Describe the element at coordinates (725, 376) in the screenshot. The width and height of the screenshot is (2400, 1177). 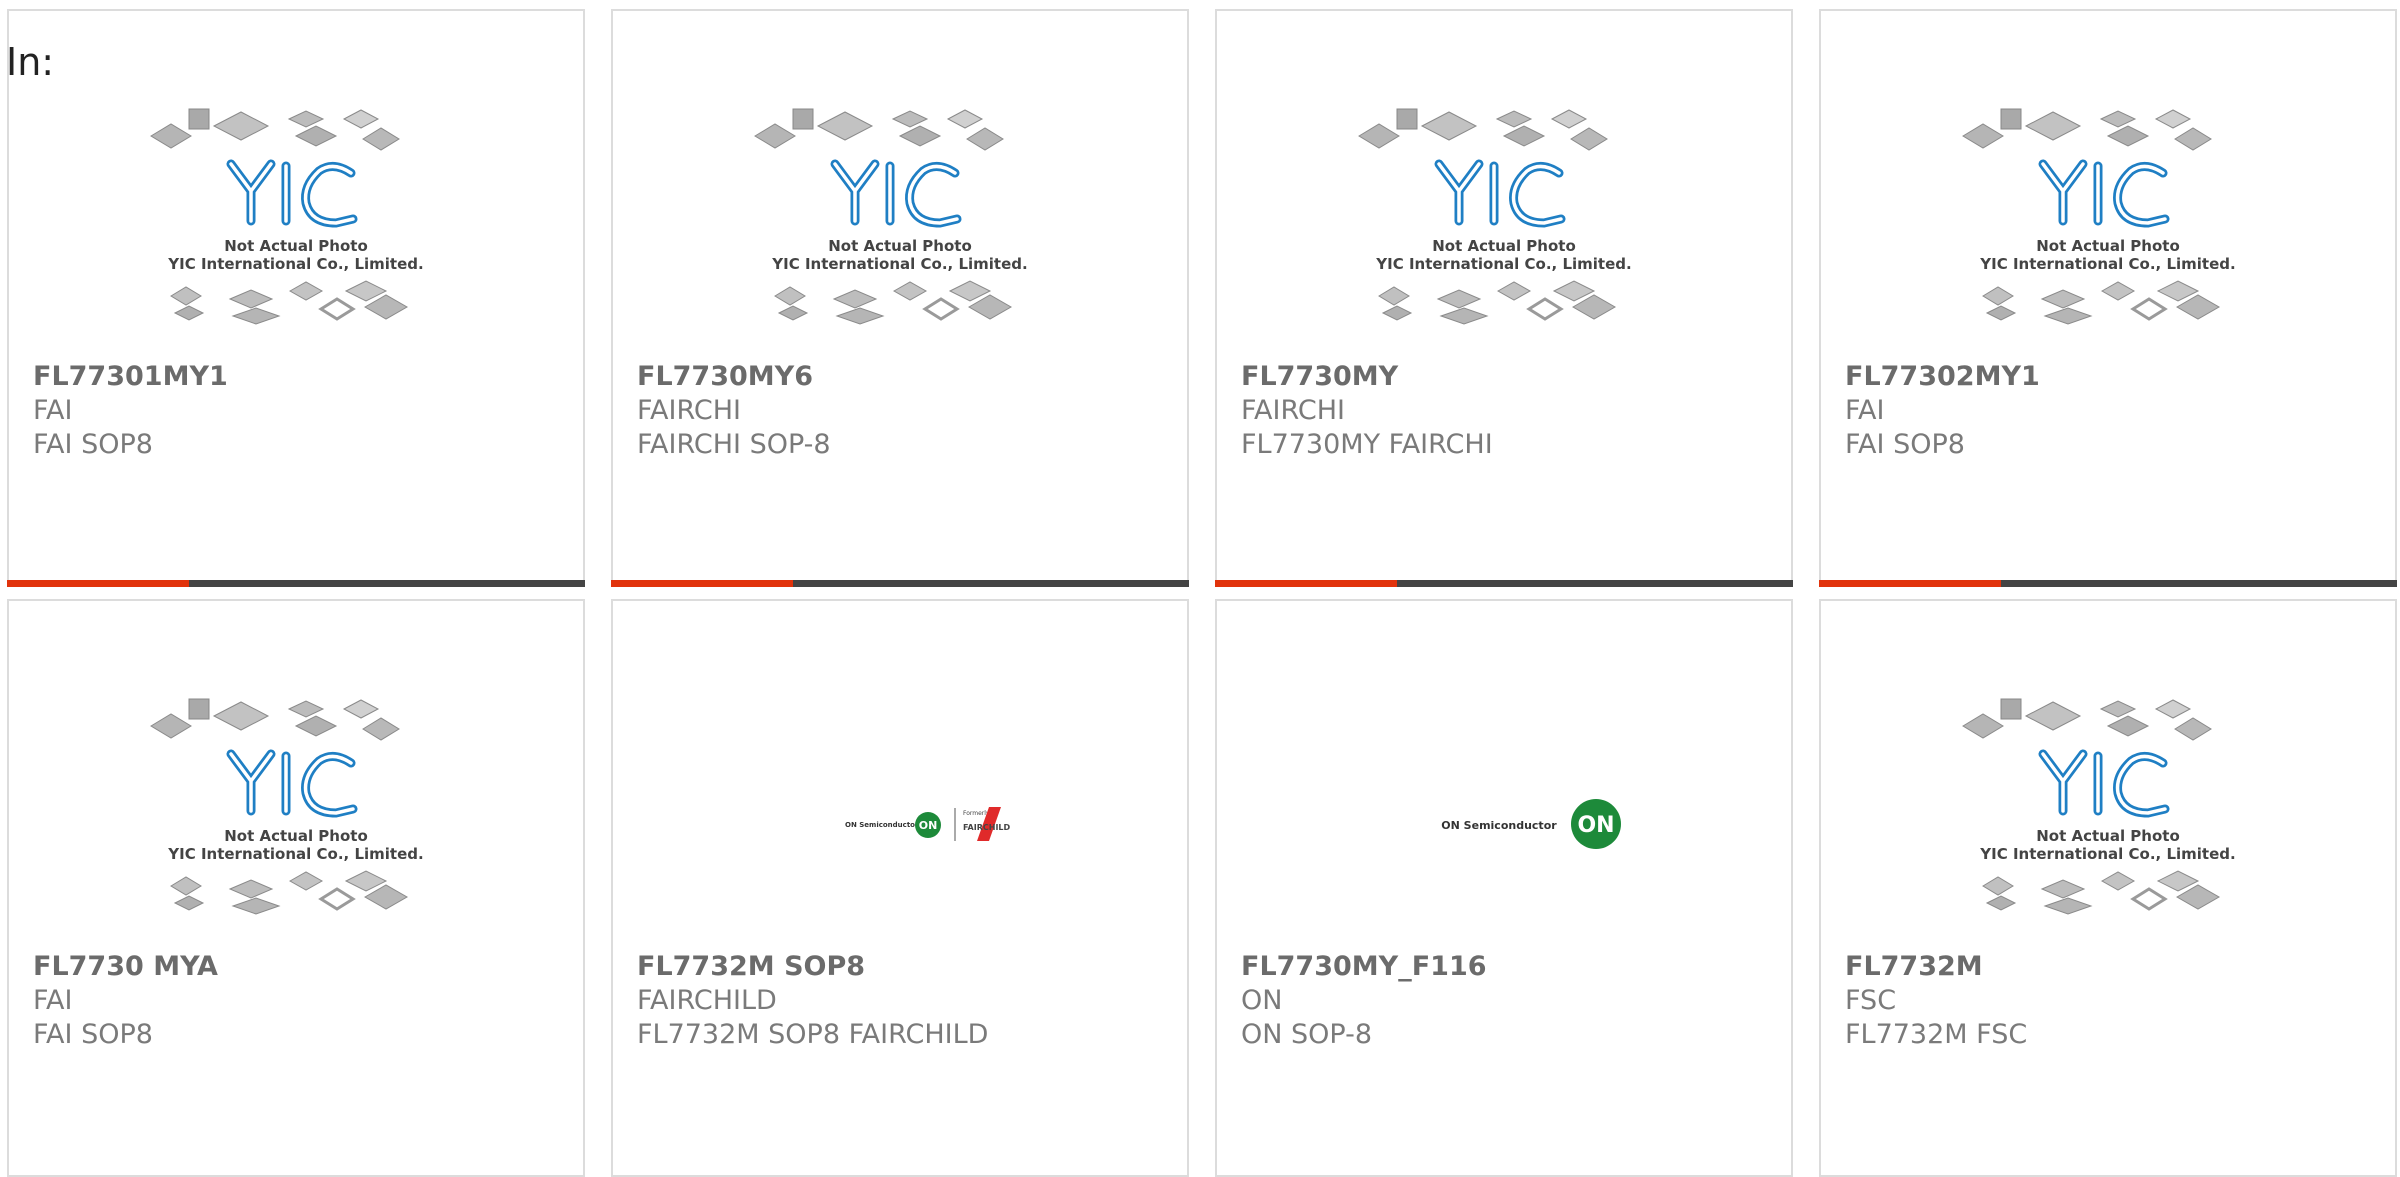
I see `part-number: FL7730MY6` at that location.